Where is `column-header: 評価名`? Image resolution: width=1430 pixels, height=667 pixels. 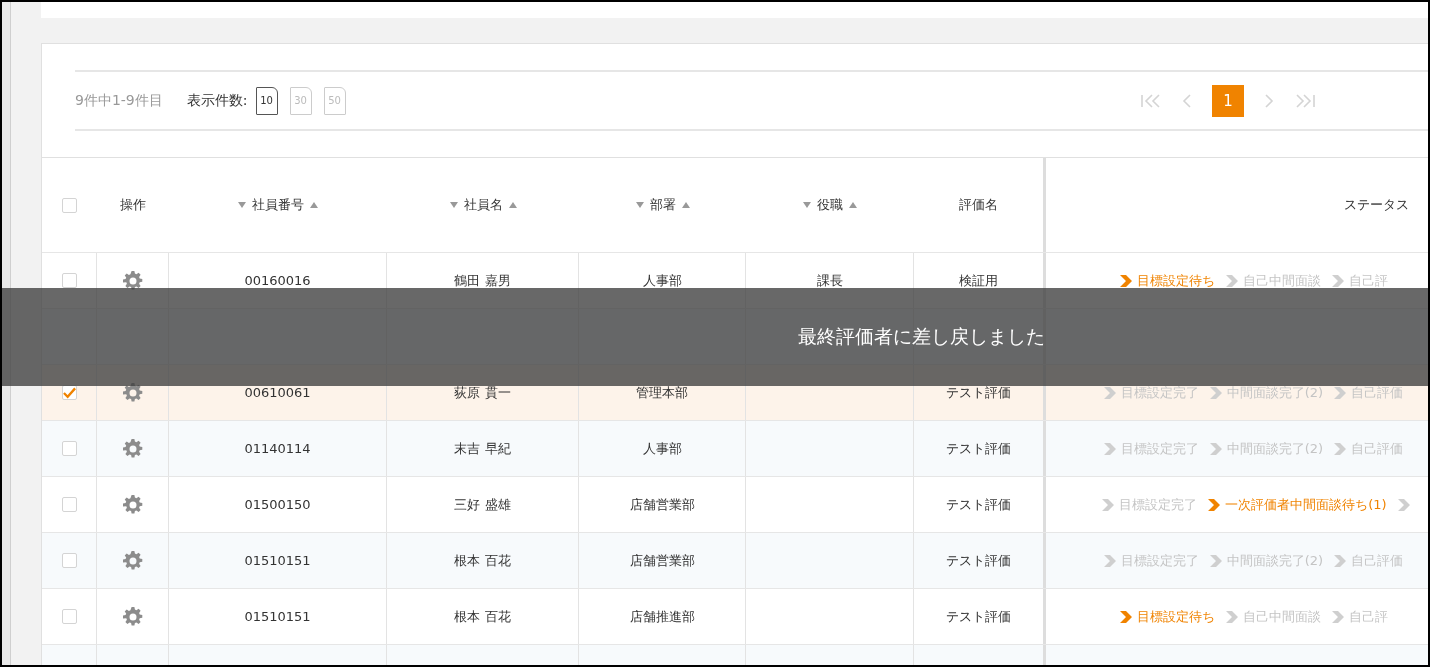 column-header: 評価名 is located at coordinates (978, 205).